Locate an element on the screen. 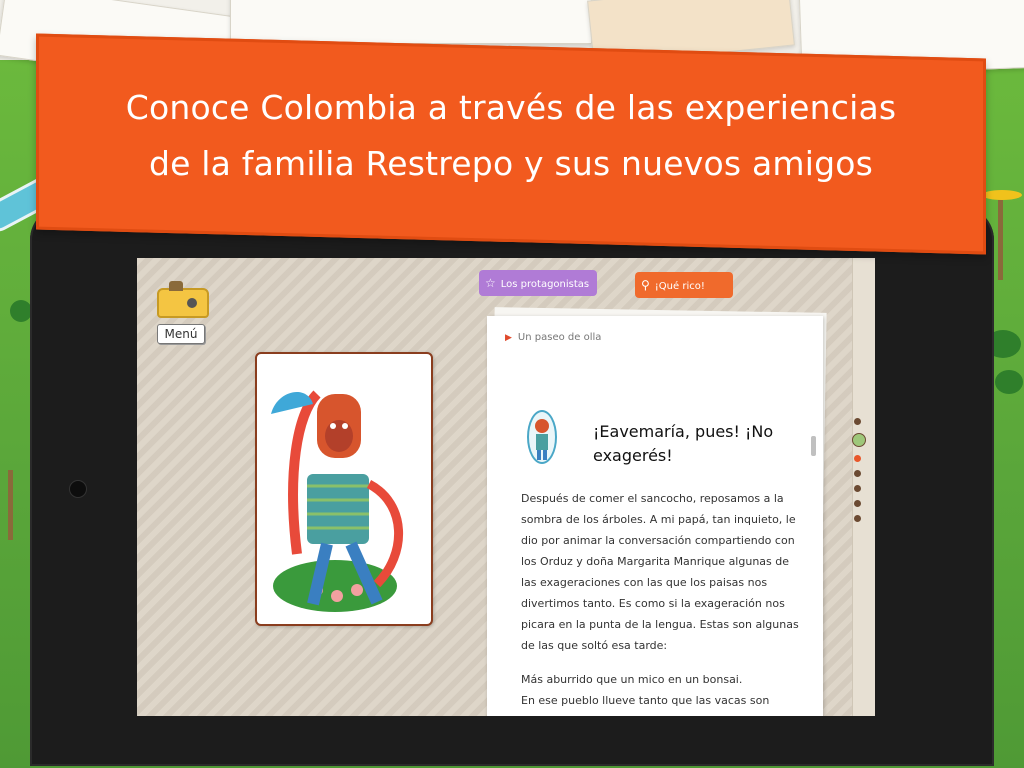 This screenshot has height=768, width=1024. jeep-icon is located at coordinates (183, 299).